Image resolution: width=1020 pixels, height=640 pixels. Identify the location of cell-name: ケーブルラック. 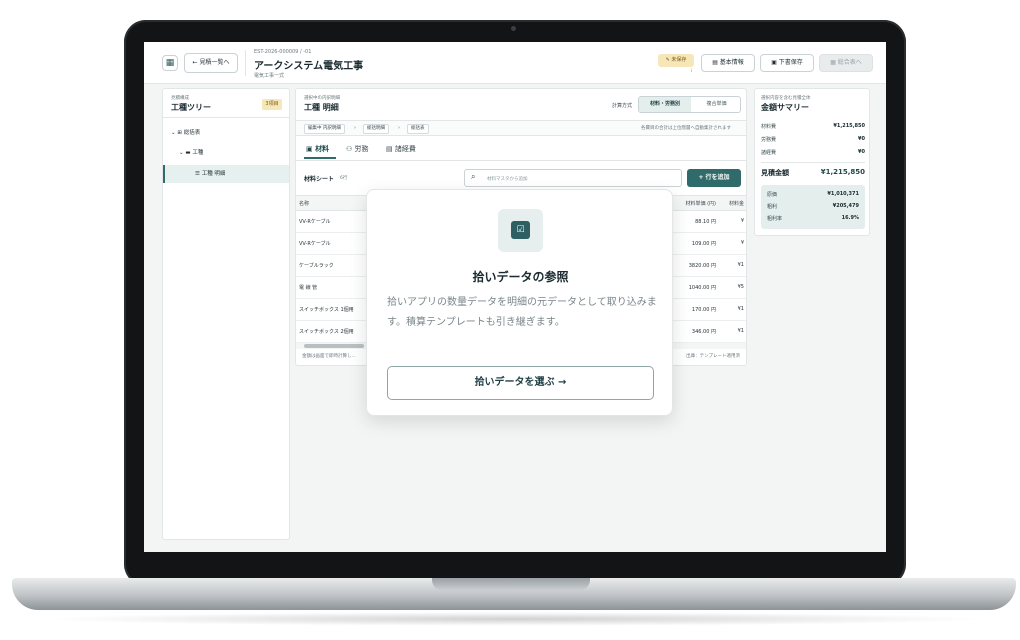
(316, 266).